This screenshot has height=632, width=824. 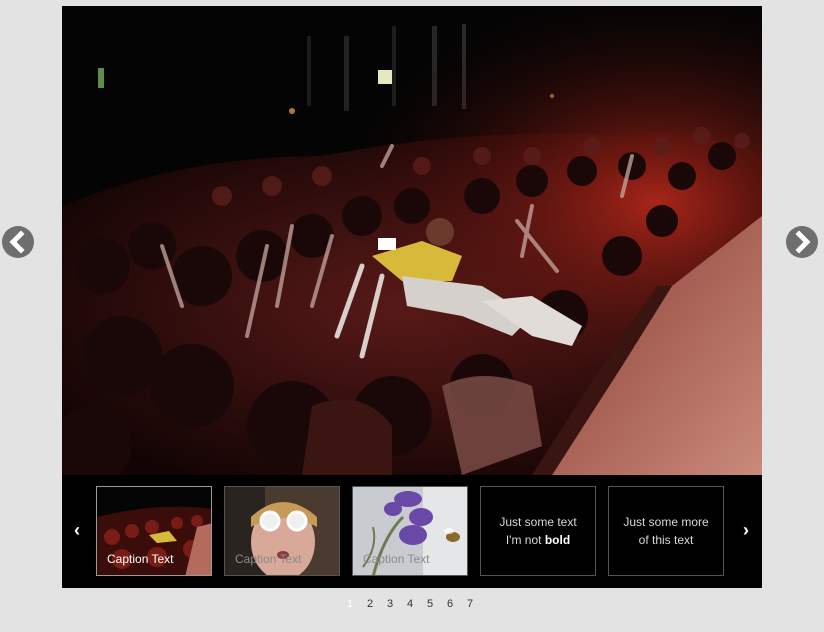 I want to click on page-link-7: 7, so click(x=470, y=606).